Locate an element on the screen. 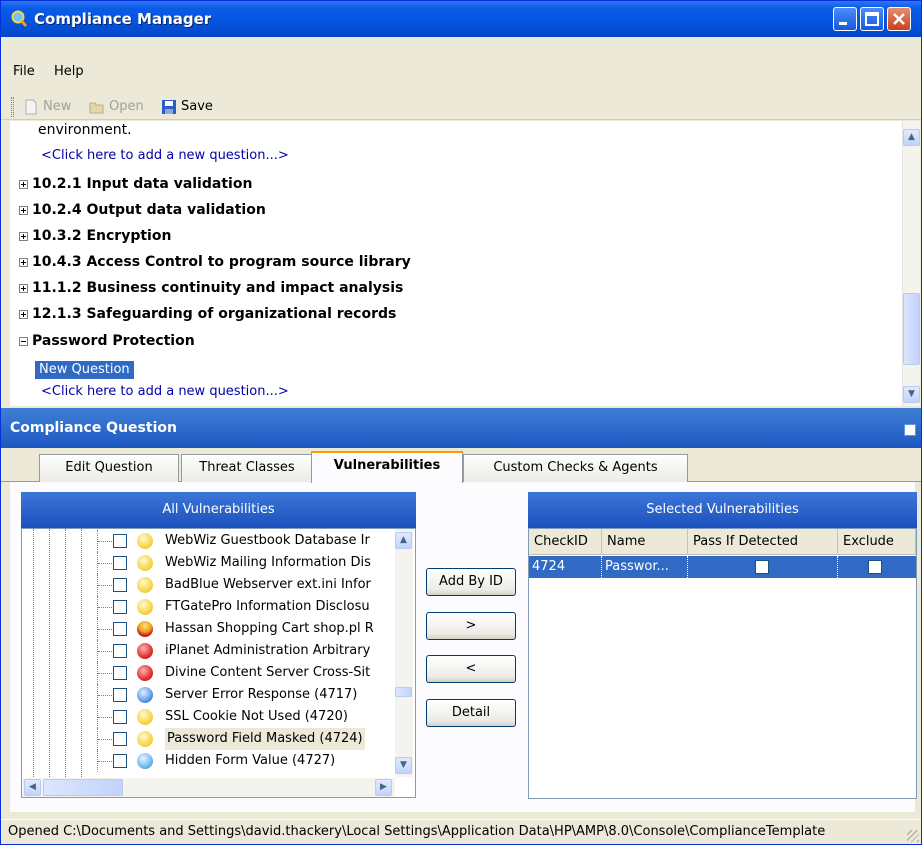 The height and width of the screenshot is (845, 922). open-button: Open is located at coordinates (116, 107).